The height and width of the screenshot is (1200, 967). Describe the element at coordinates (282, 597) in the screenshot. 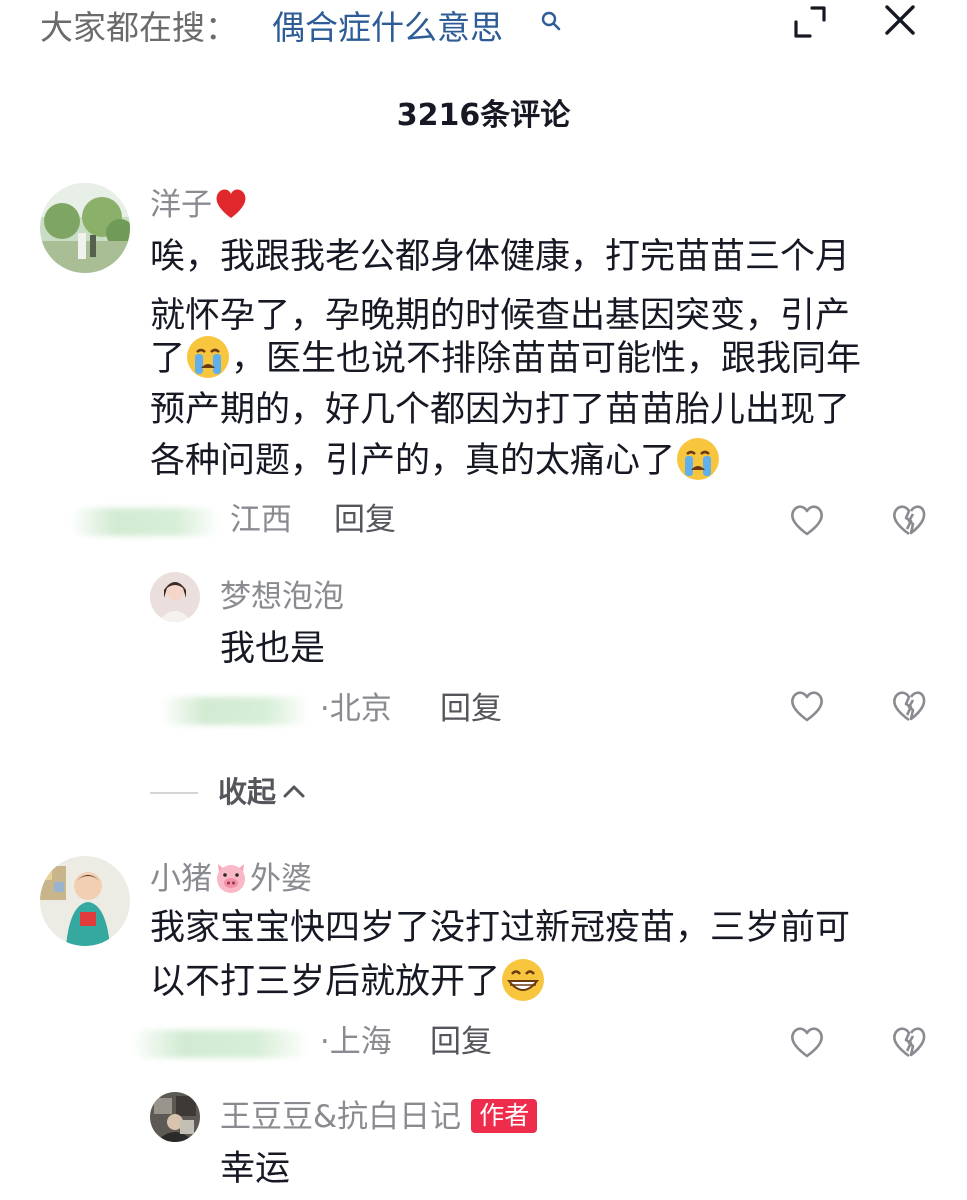

I see `reply-username: 梦想泡泡` at that location.